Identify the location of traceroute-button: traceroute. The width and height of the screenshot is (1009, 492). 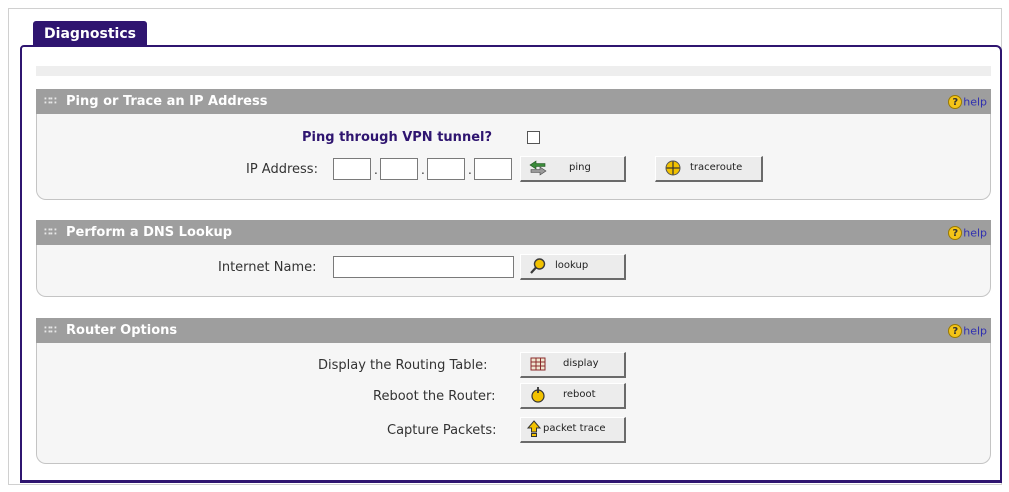
(709, 169).